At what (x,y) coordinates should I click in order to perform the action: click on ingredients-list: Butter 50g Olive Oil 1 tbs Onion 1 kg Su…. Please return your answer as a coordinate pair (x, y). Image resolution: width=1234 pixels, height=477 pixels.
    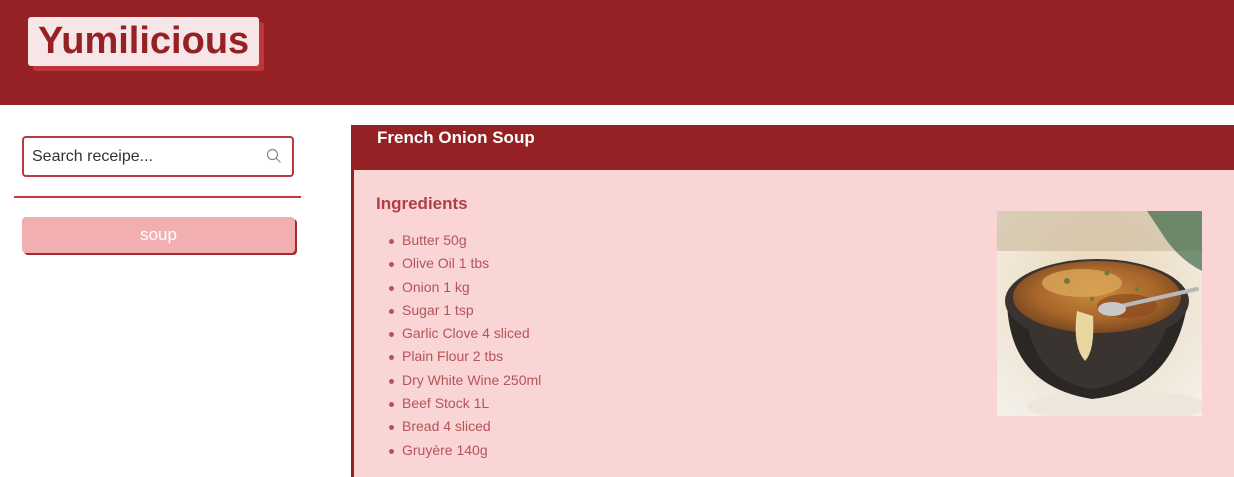
    Looking at the image, I should click on (464, 347).